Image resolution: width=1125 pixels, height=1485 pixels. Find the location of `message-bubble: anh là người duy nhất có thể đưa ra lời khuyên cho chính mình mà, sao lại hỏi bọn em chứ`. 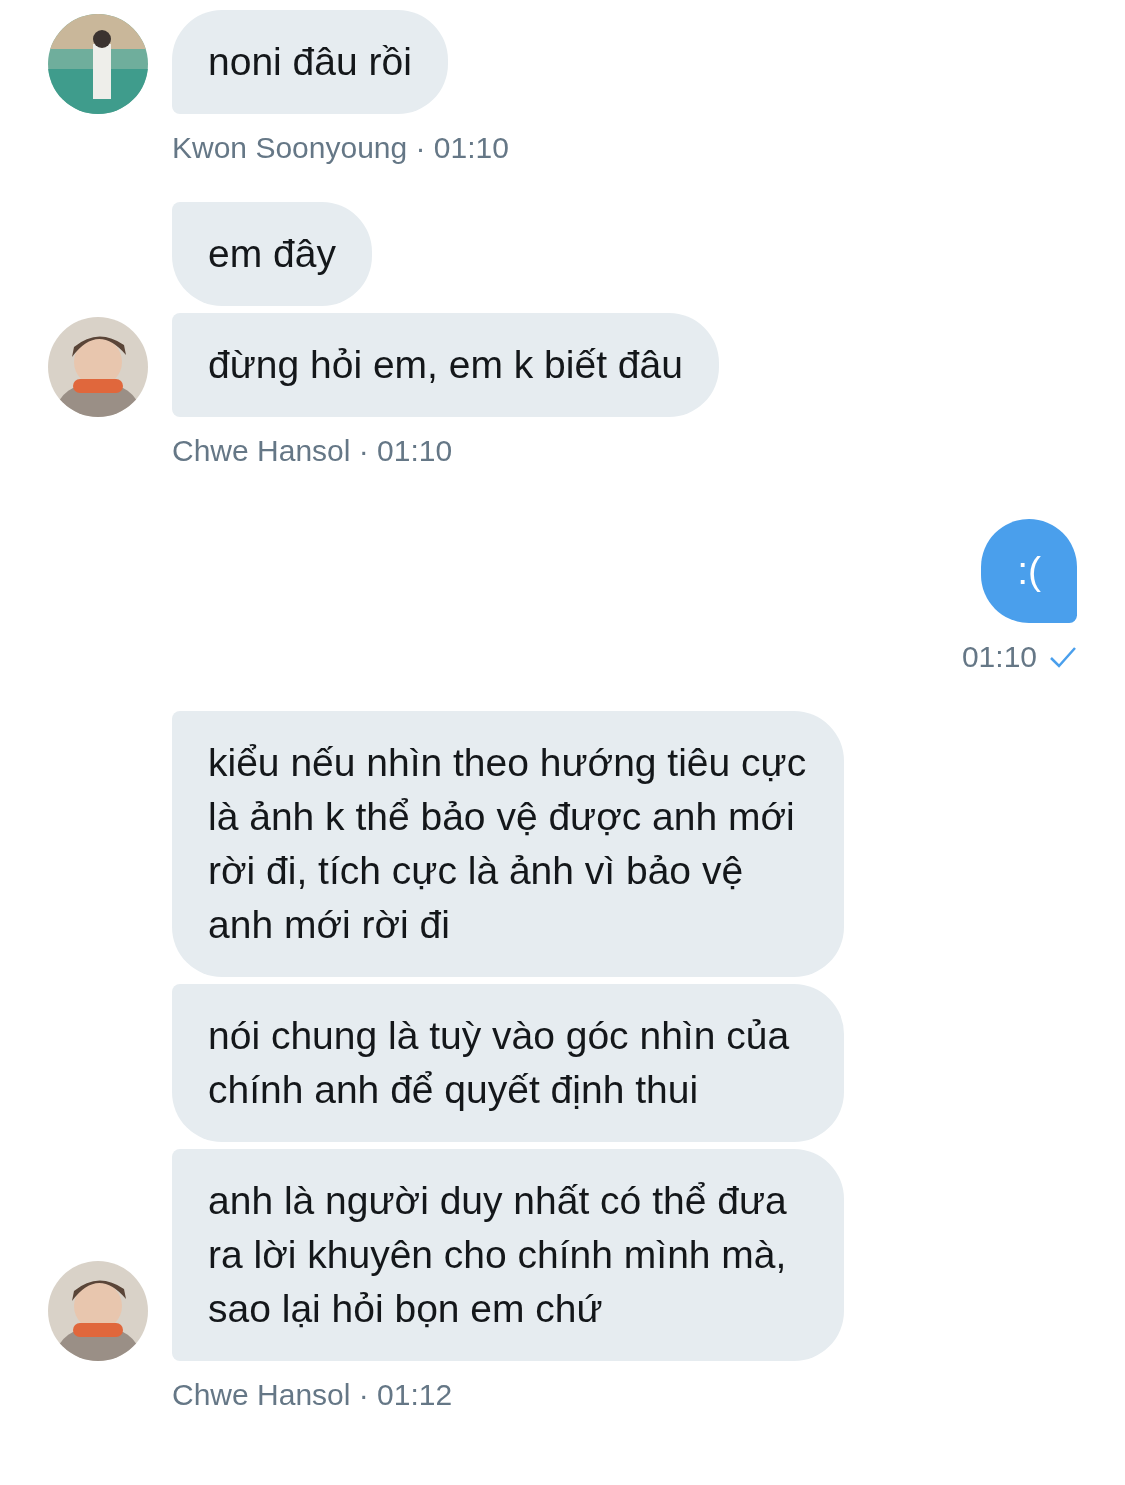

message-bubble: anh là người duy nhất có thể đưa ra lời khuyên cho chính mình mà, sao lại hỏi bọn em chứ is located at coordinates (508, 1255).